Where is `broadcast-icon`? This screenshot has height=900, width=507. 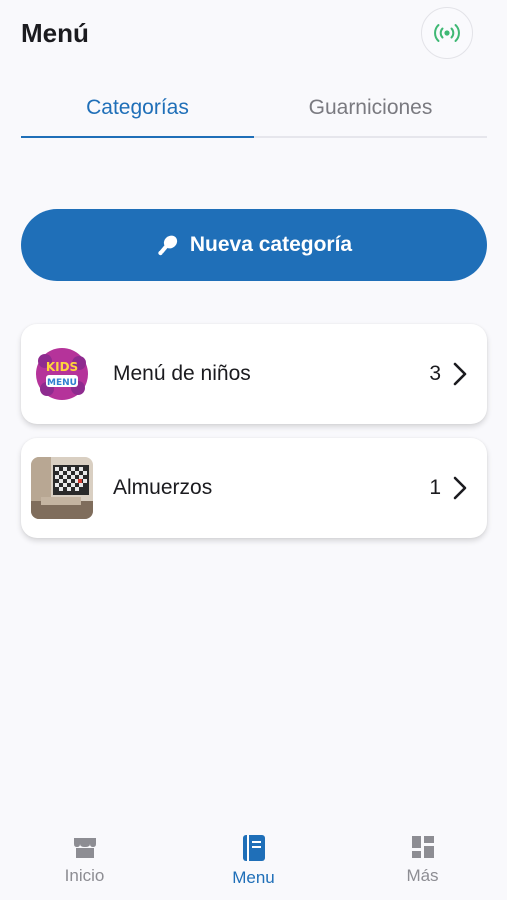 broadcast-icon is located at coordinates (447, 33).